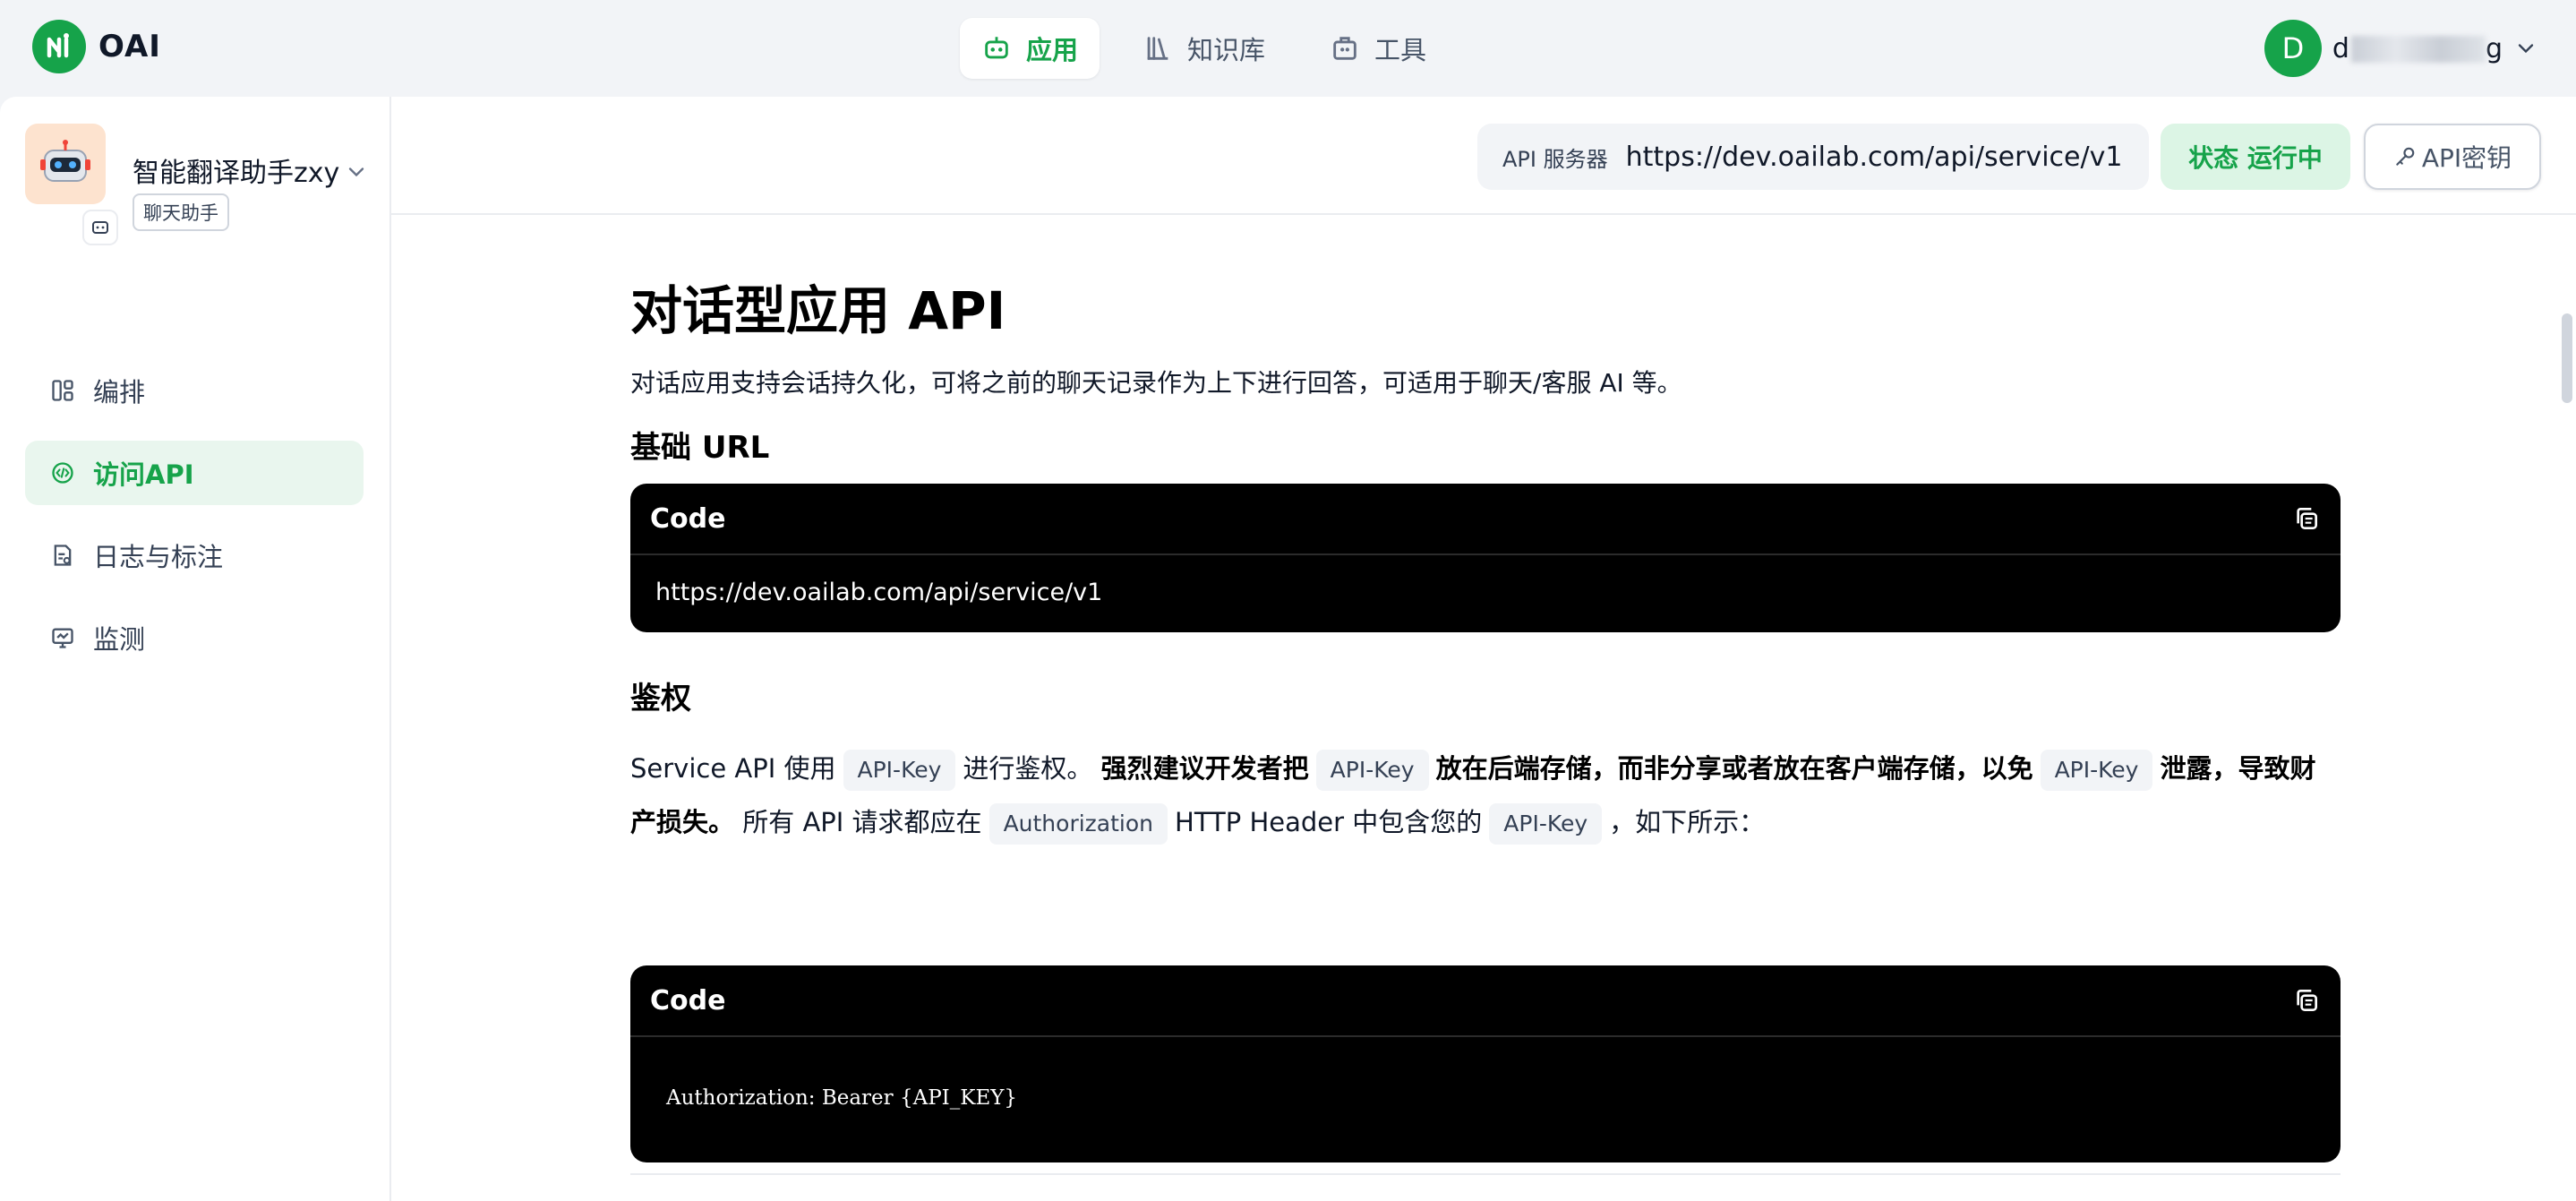 This screenshot has height=1201, width=2576. Describe the element at coordinates (2567, 358) in the screenshot. I see `scroll-thumb` at that location.